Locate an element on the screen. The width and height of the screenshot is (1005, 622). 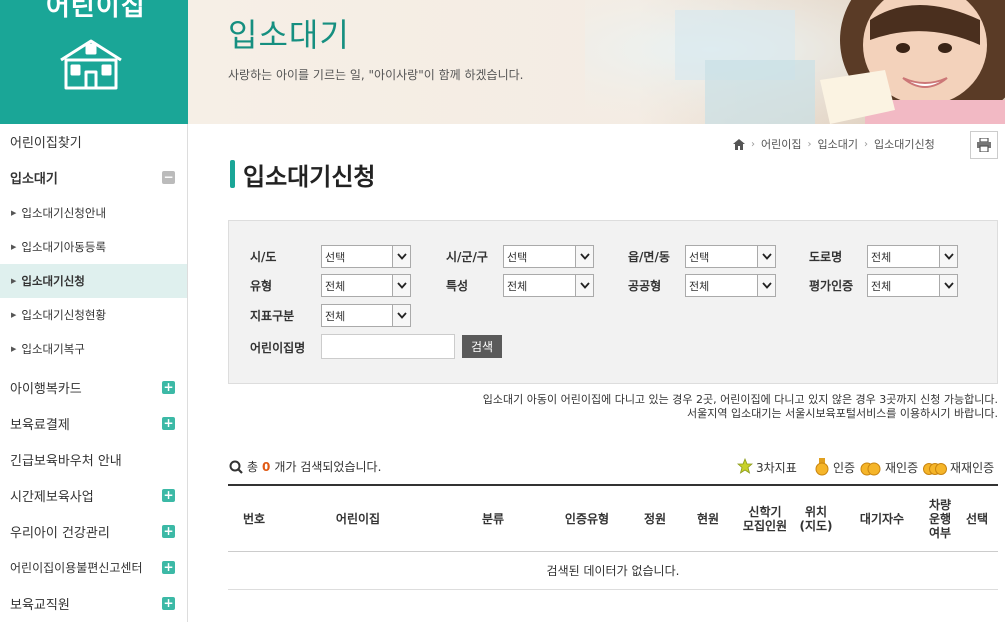
page-title: 입소대기신청 is located at coordinates (302, 174).